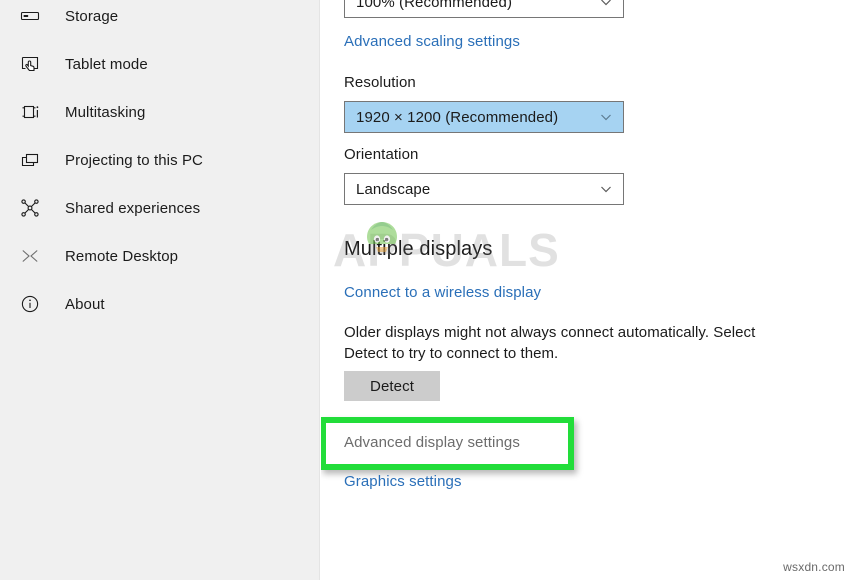  What do you see at coordinates (122, 256) in the screenshot?
I see `sidebar-item-label: Remote Desktop` at bounding box center [122, 256].